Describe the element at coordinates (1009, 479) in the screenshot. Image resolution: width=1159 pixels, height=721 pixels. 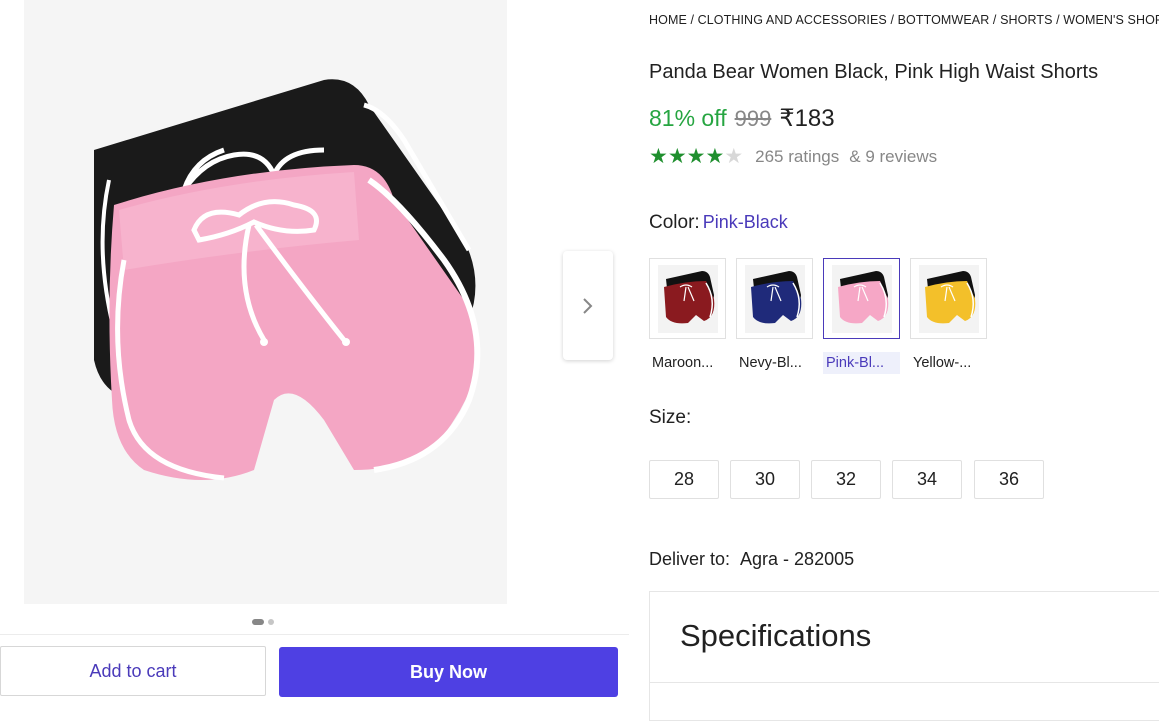
I see `size-option-36: 36` at that location.